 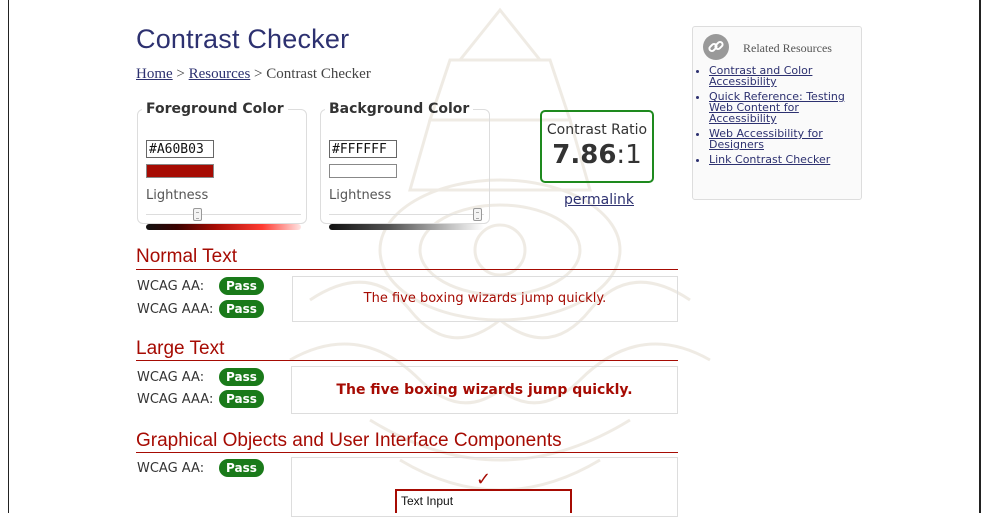 What do you see at coordinates (177, 195) in the screenshot?
I see `foreground-lightness-label: Lightness` at bounding box center [177, 195].